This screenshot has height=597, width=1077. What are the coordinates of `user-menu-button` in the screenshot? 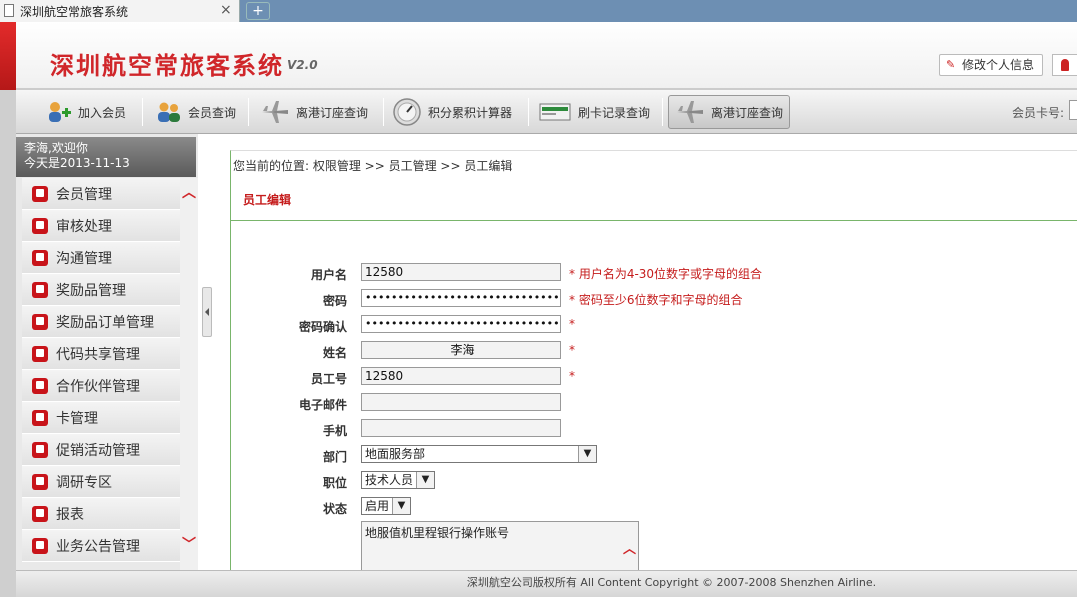 It's located at (1064, 65).